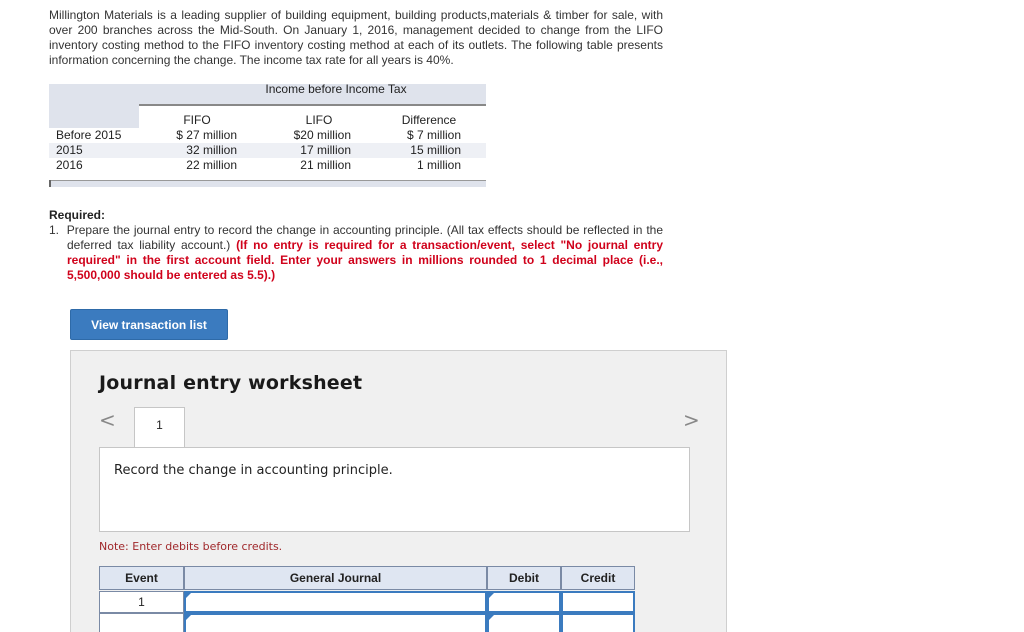  What do you see at coordinates (319, 120) in the screenshot?
I see `column-header-lifo: LIFO` at bounding box center [319, 120].